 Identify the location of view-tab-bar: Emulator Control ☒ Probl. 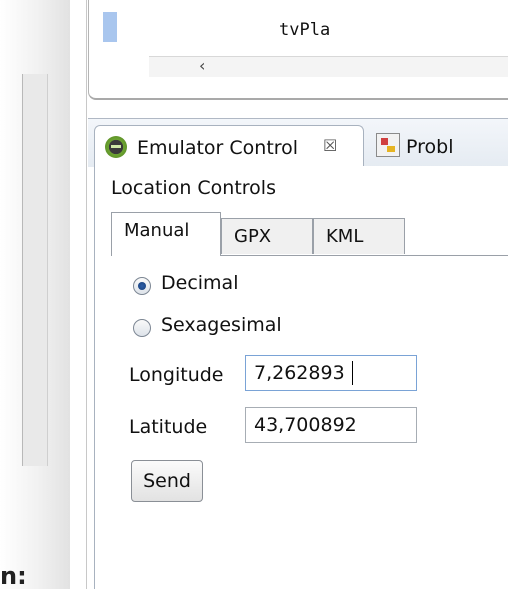
(298, 143).